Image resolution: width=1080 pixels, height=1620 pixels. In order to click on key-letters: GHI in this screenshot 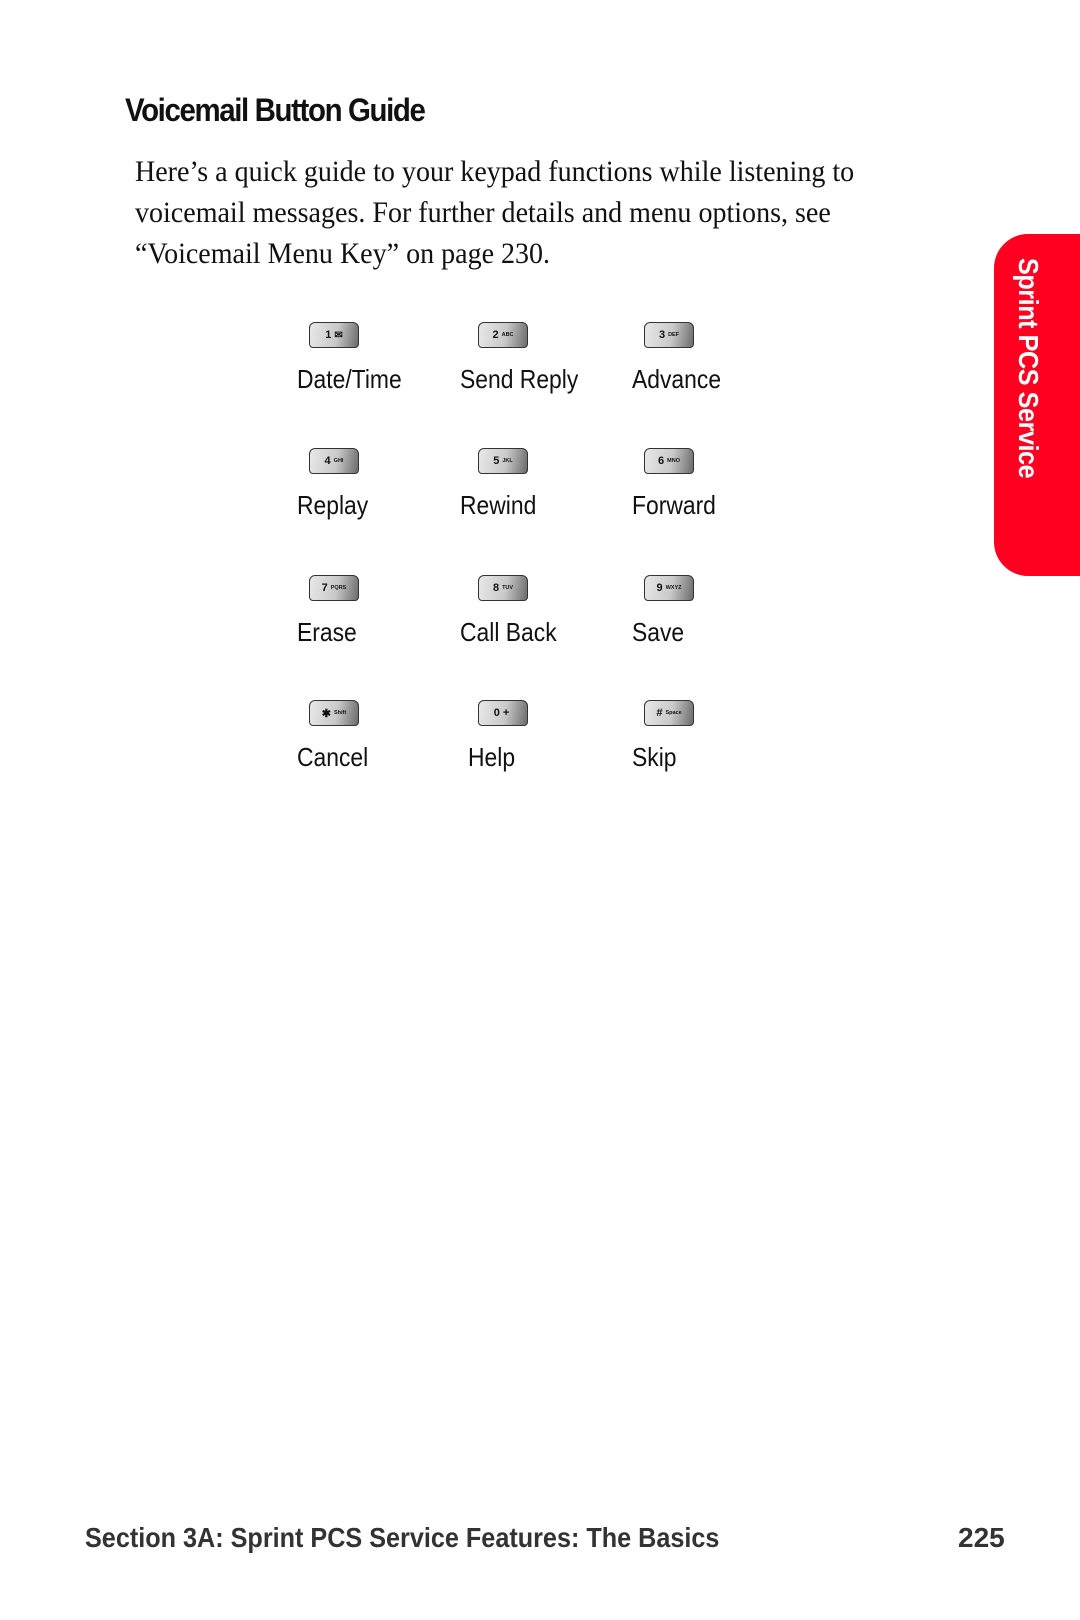, I will do `click(338, 461)`.